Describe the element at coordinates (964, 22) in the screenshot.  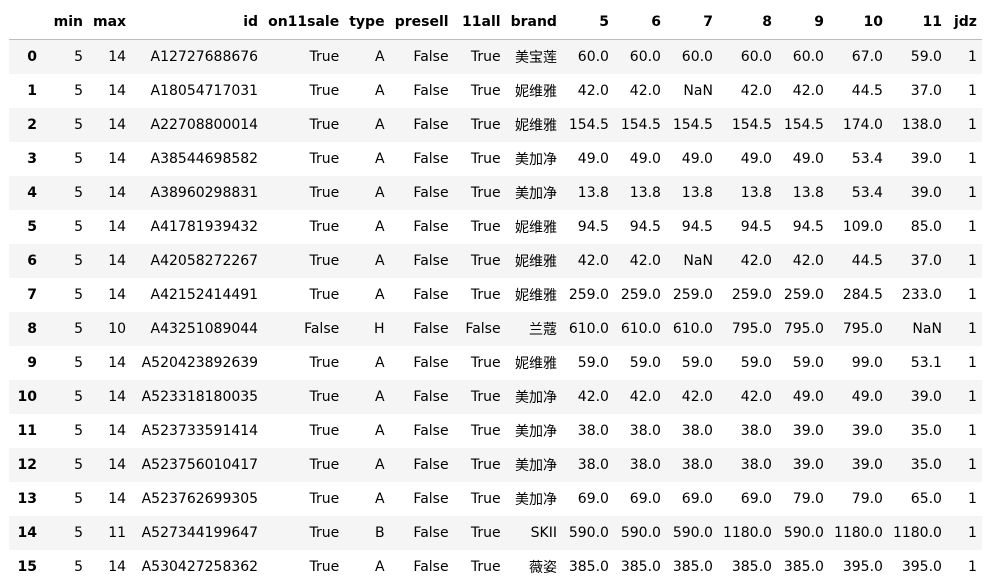
I see `column-header: jdz` at that location.